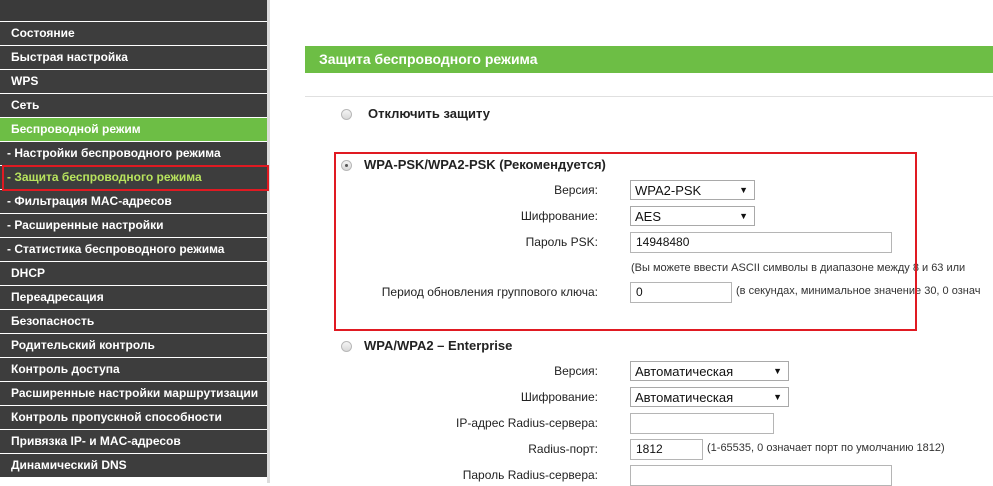 The height and width of the screenshot is (486, 993). What do you see at coordinates (133, 82) in the screenshot?
I see `sidebar-item-wps: WPS` at bounding box center [133, 82].